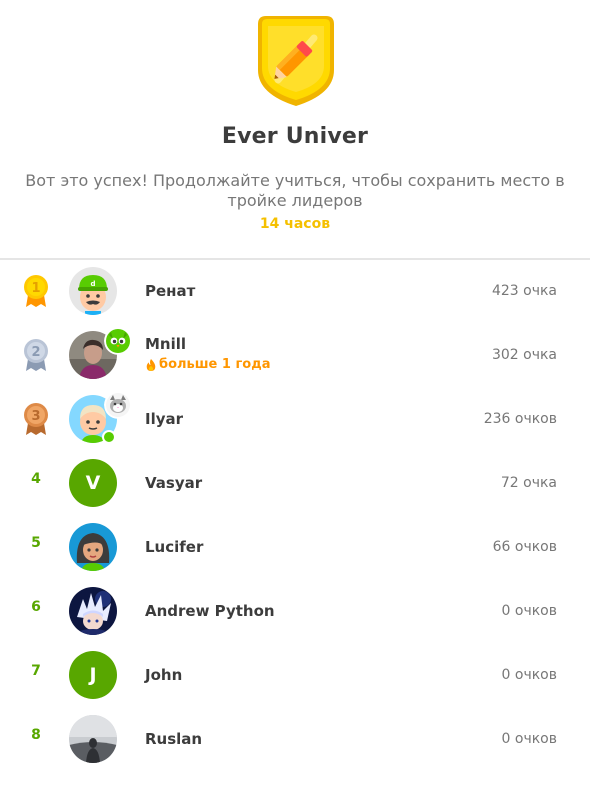 The width and height of the screenshot is (590, 805). Describe the element at coordinates (93, 547) in the screenshot. I see `cartoon-girl-avatar` at that location.